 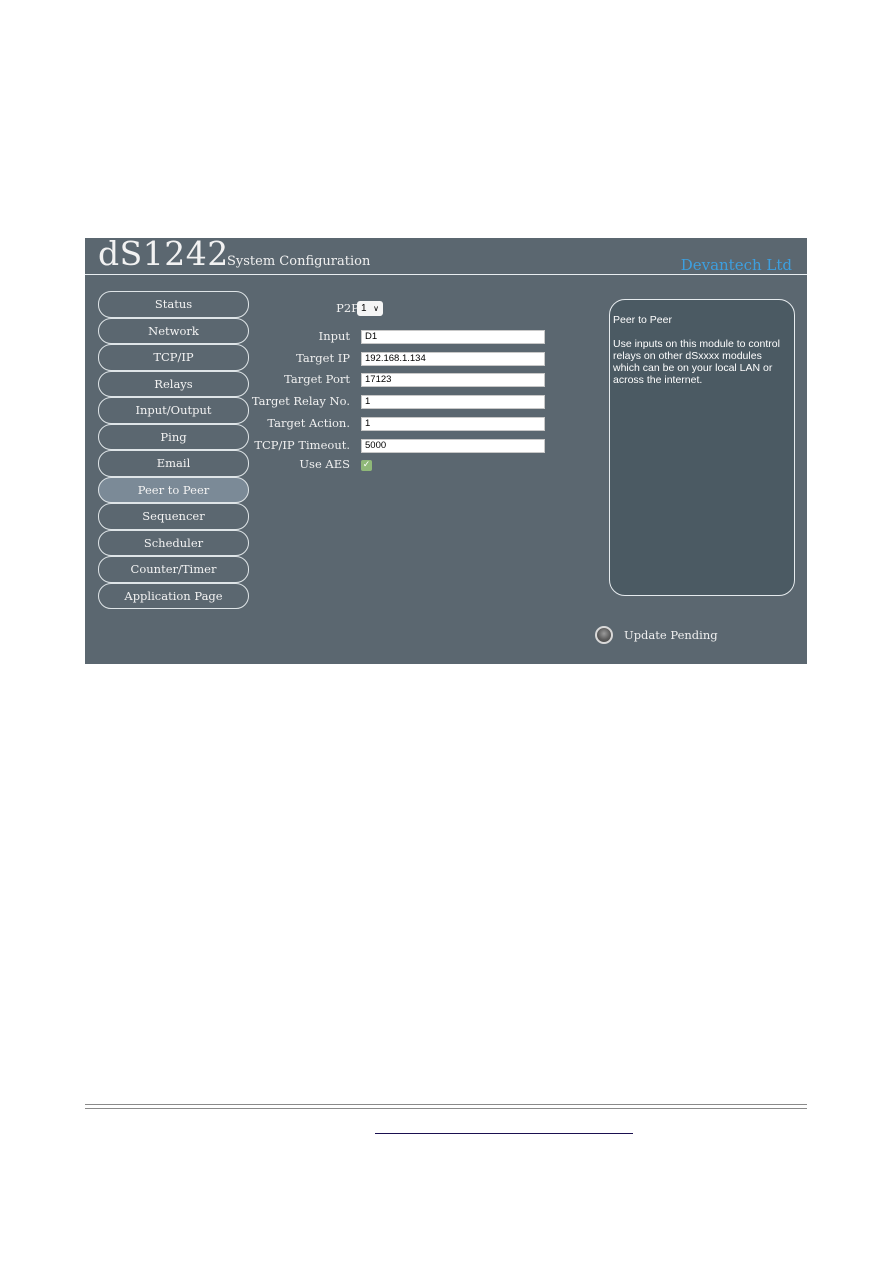 I want to click on target-ip-row: Target IP 192.168.1.134, so click(x=410, y=359).